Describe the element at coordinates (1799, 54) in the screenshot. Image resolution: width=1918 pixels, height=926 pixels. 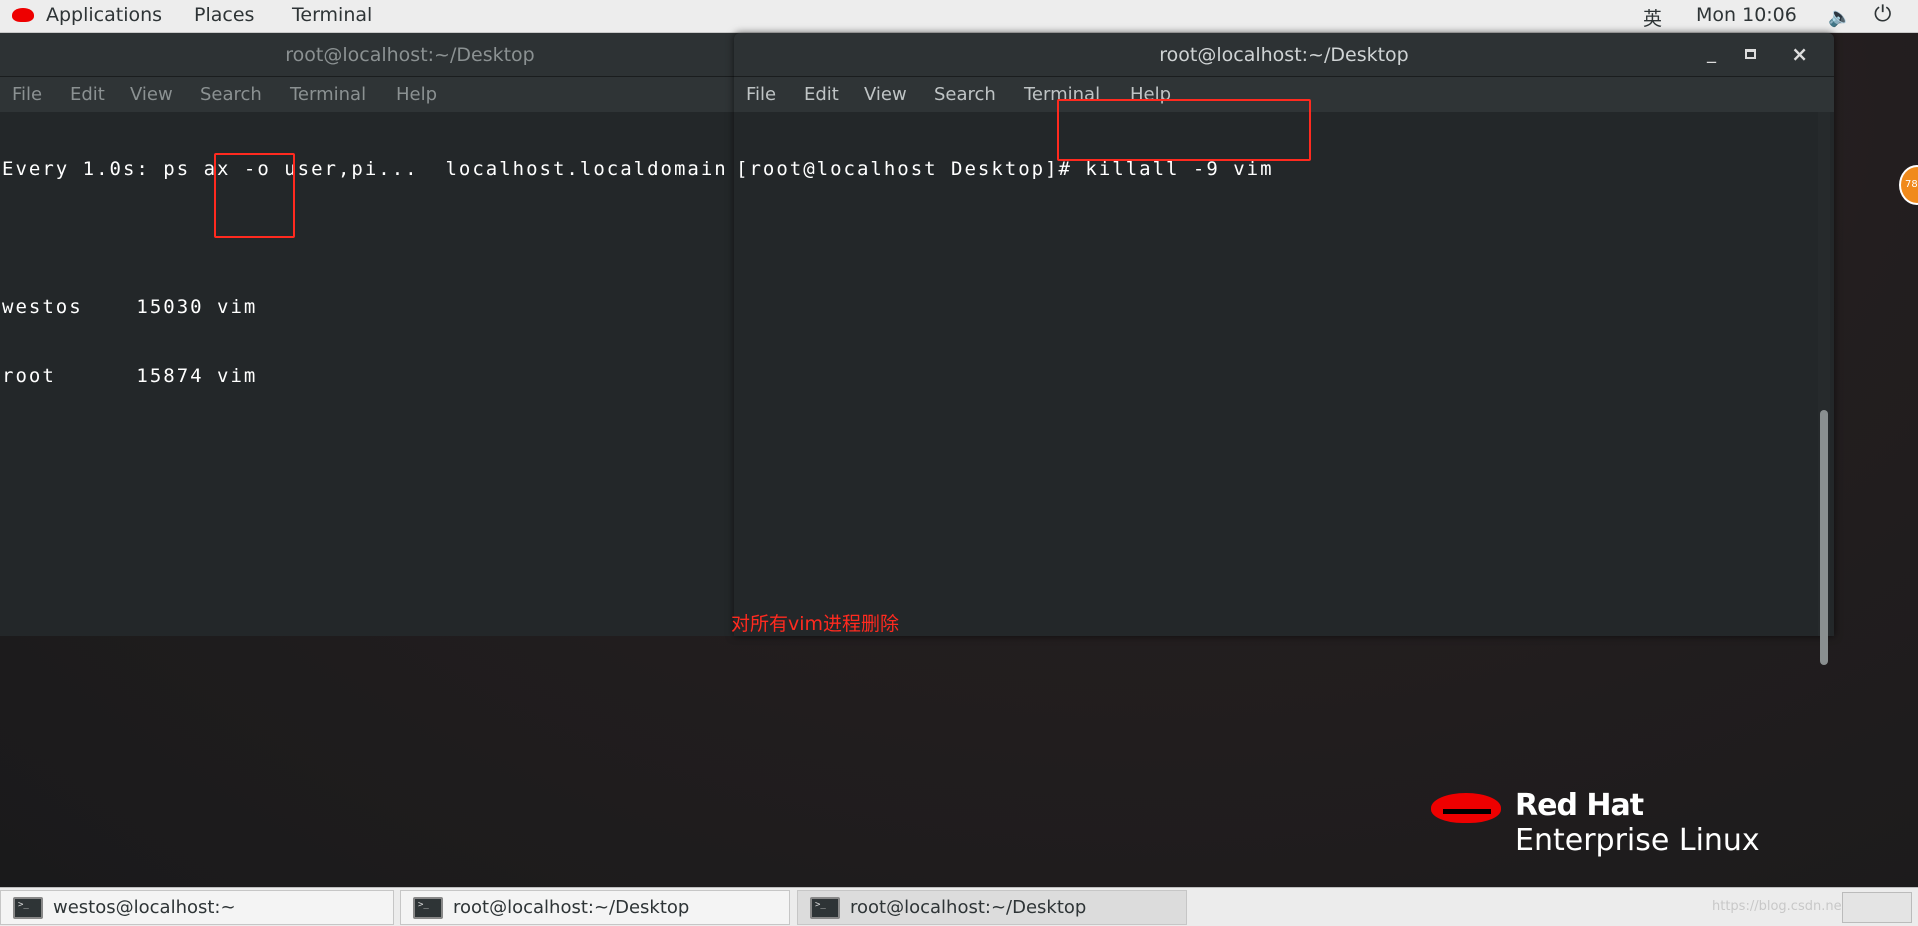
I see `close-button: ×` at that location.